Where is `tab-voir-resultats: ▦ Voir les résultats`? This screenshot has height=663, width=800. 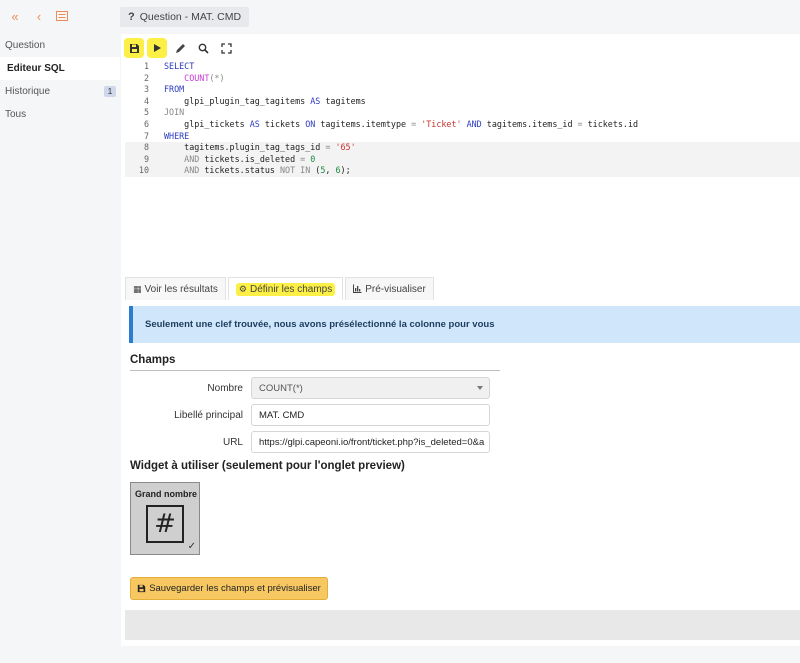 tab-voir-resultats: ▦ Voir les résultats is located at coordinates (175, 288).